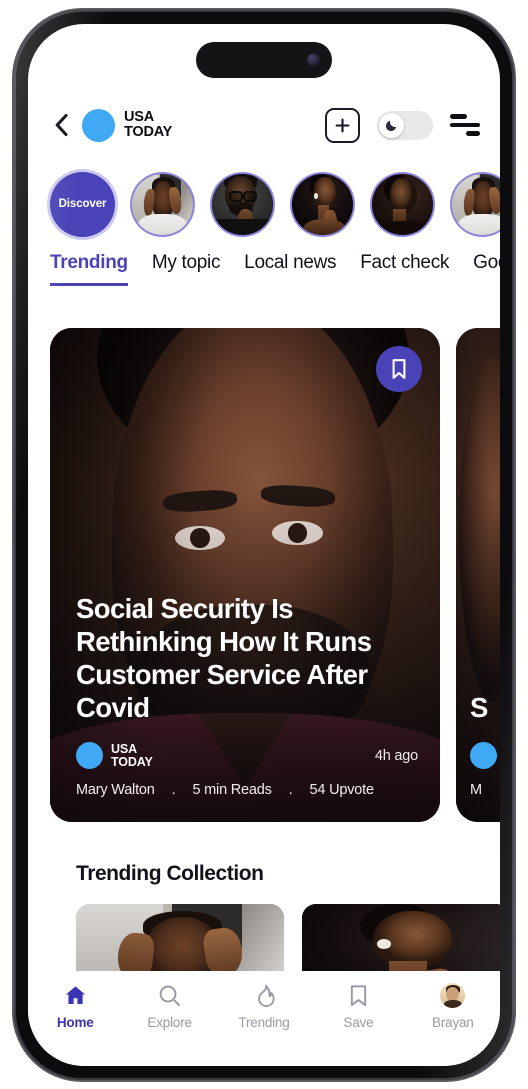  I want to click on nav-label-explore: Explore, so click(169, 1022).